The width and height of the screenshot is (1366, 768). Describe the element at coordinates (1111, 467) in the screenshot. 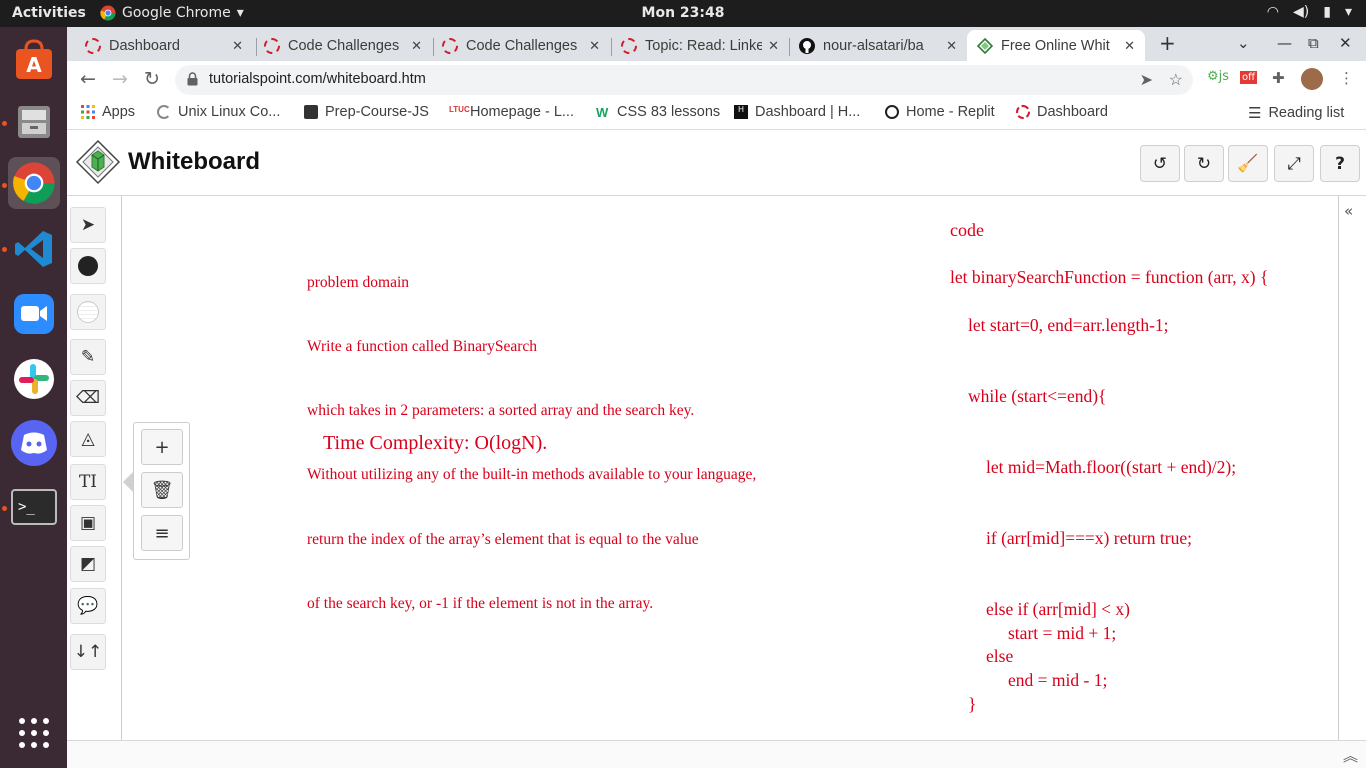

I see `code-line: let mid=Math.floor((start + end)/2);` at that location.